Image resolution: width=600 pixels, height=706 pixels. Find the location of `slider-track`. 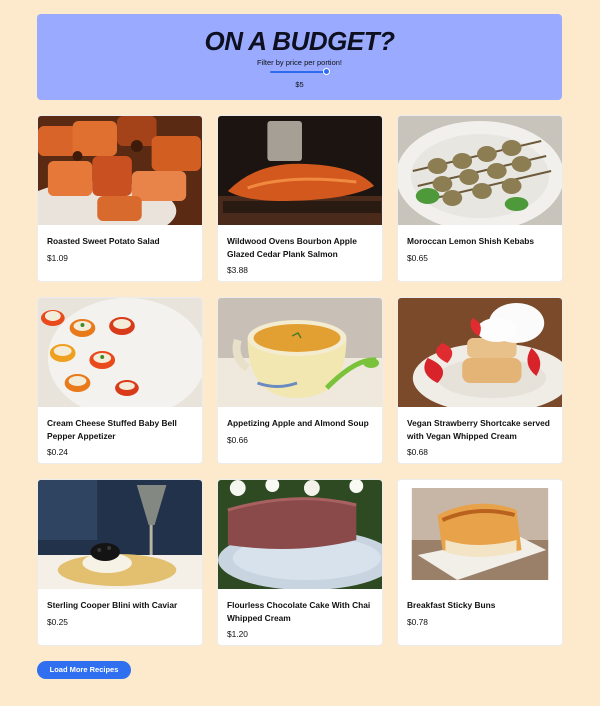

slider-track is located at coordinates (300, 72).